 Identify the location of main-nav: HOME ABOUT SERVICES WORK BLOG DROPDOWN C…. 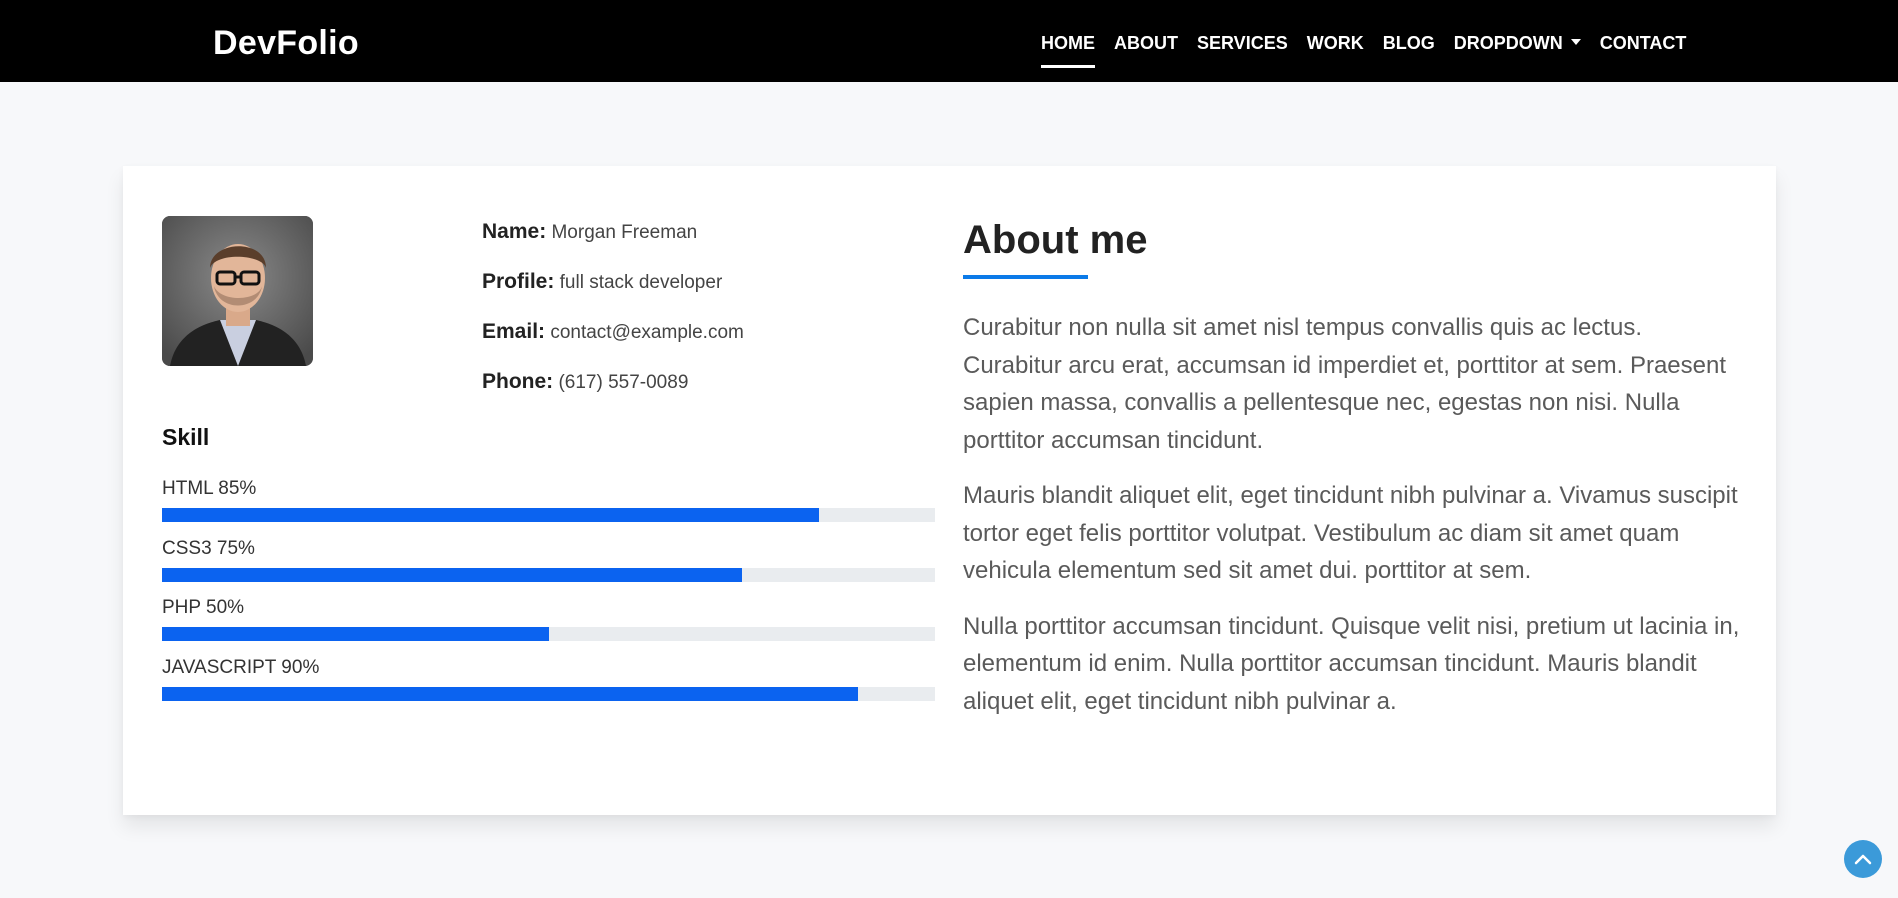
(1373, 50).